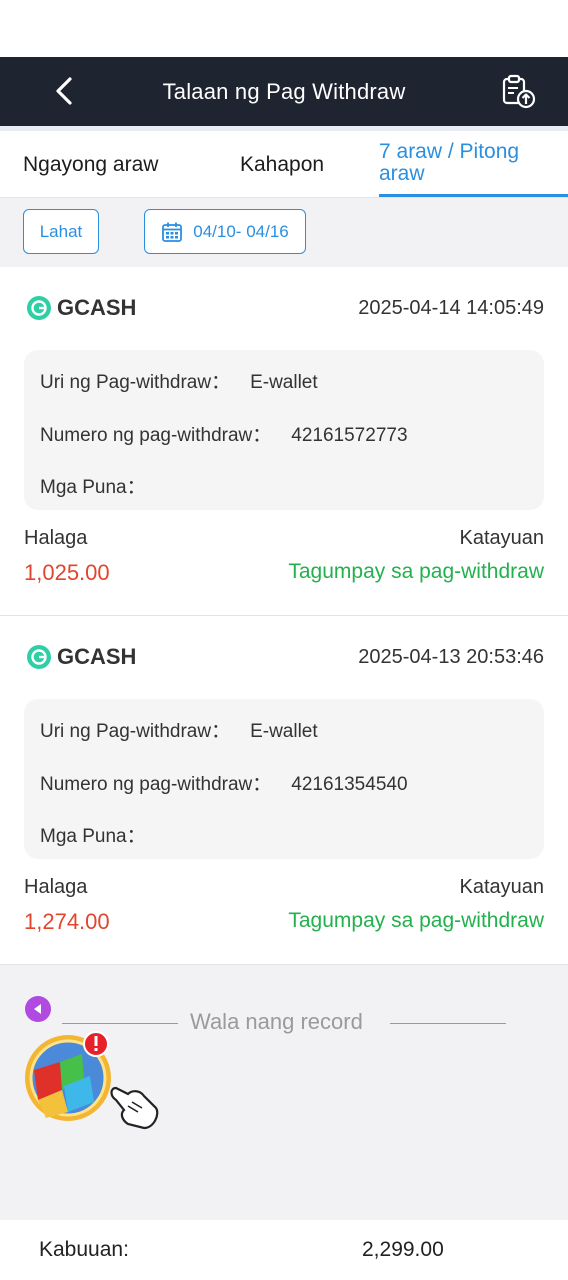 The image size is (568, 1280). What do you see at coordinates (470, 163) in the screenshot?
I see `tab-seven-days: 7 araw / Pitong araw` at bounding box center [470, 163].